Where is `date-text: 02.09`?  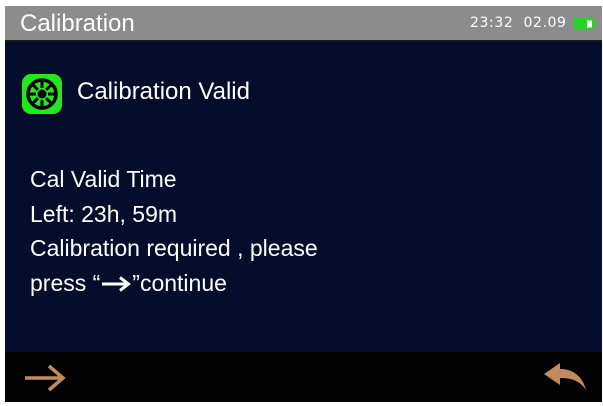 date-text: 02.09 is located at coordinates (545, 23).